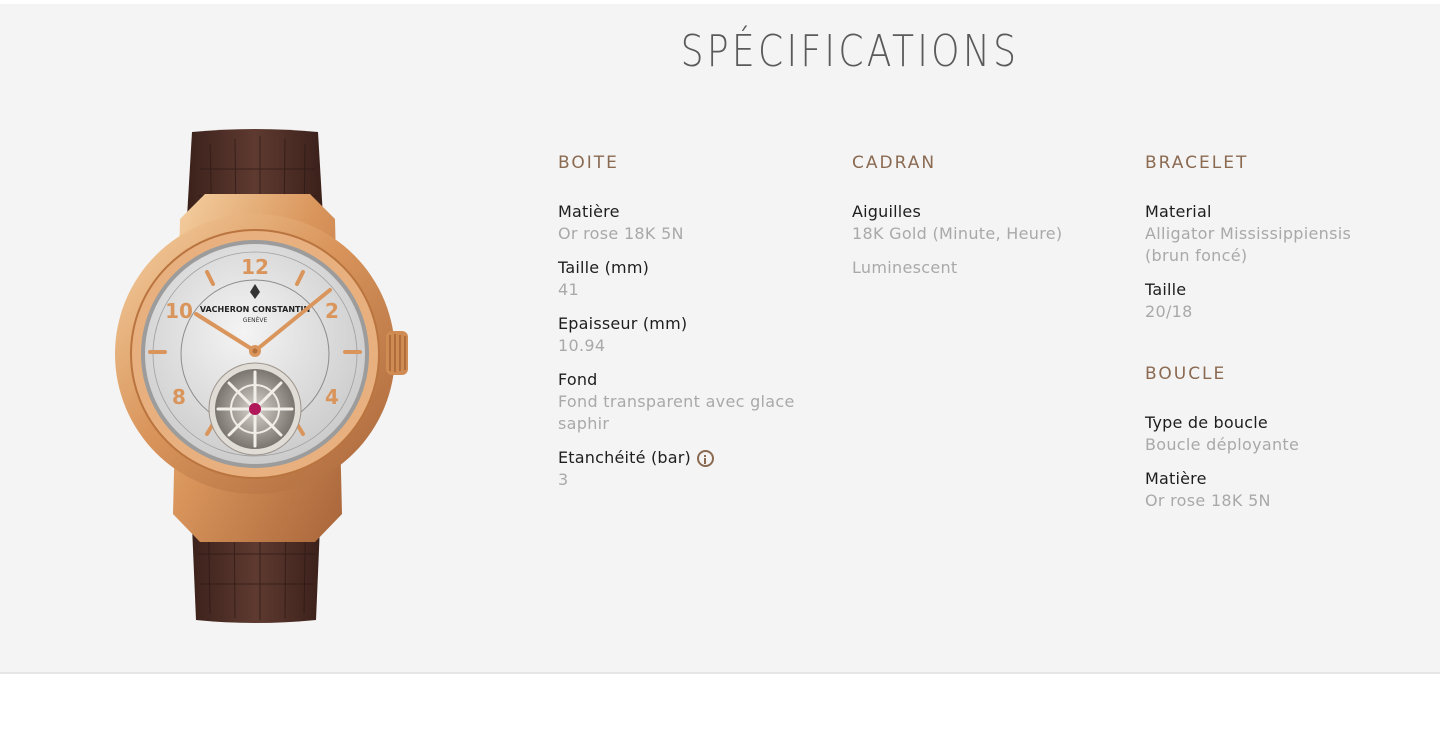 This screenshot has height=748, width=1440. Describe the element at coordinates (179, 397) in the screenshot. I see `svg-text: 8` at that location.